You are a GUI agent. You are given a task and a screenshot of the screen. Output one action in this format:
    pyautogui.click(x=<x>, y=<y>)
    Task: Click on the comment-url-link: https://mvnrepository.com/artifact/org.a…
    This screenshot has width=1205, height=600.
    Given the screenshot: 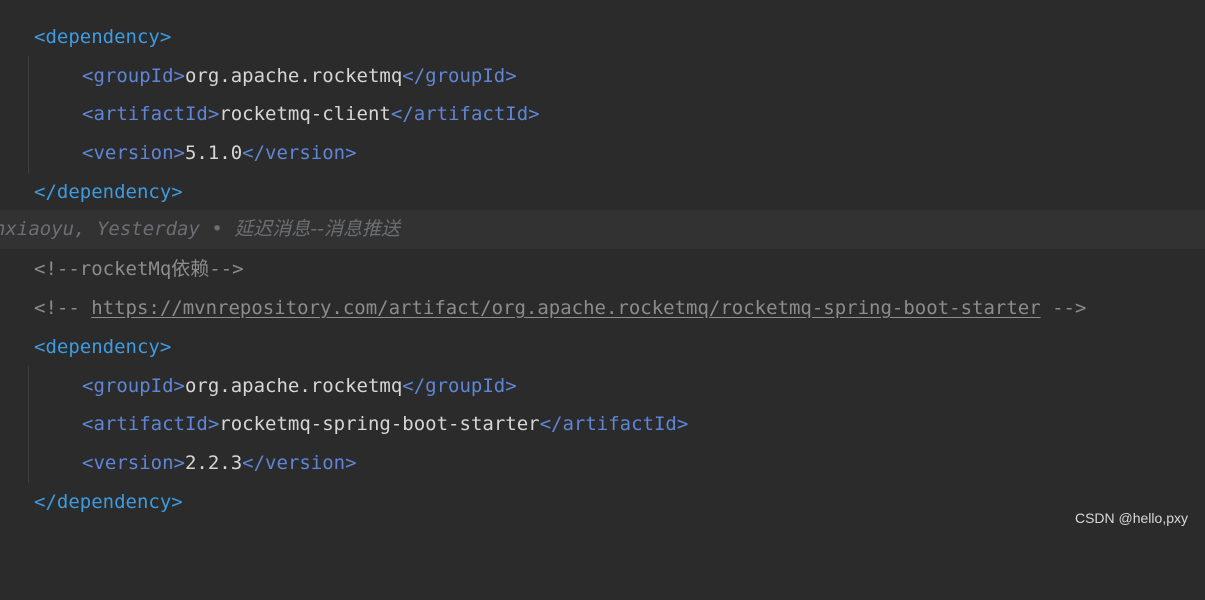 What is the action you would take?
    pyautogui.click(x=565, y=308)
    